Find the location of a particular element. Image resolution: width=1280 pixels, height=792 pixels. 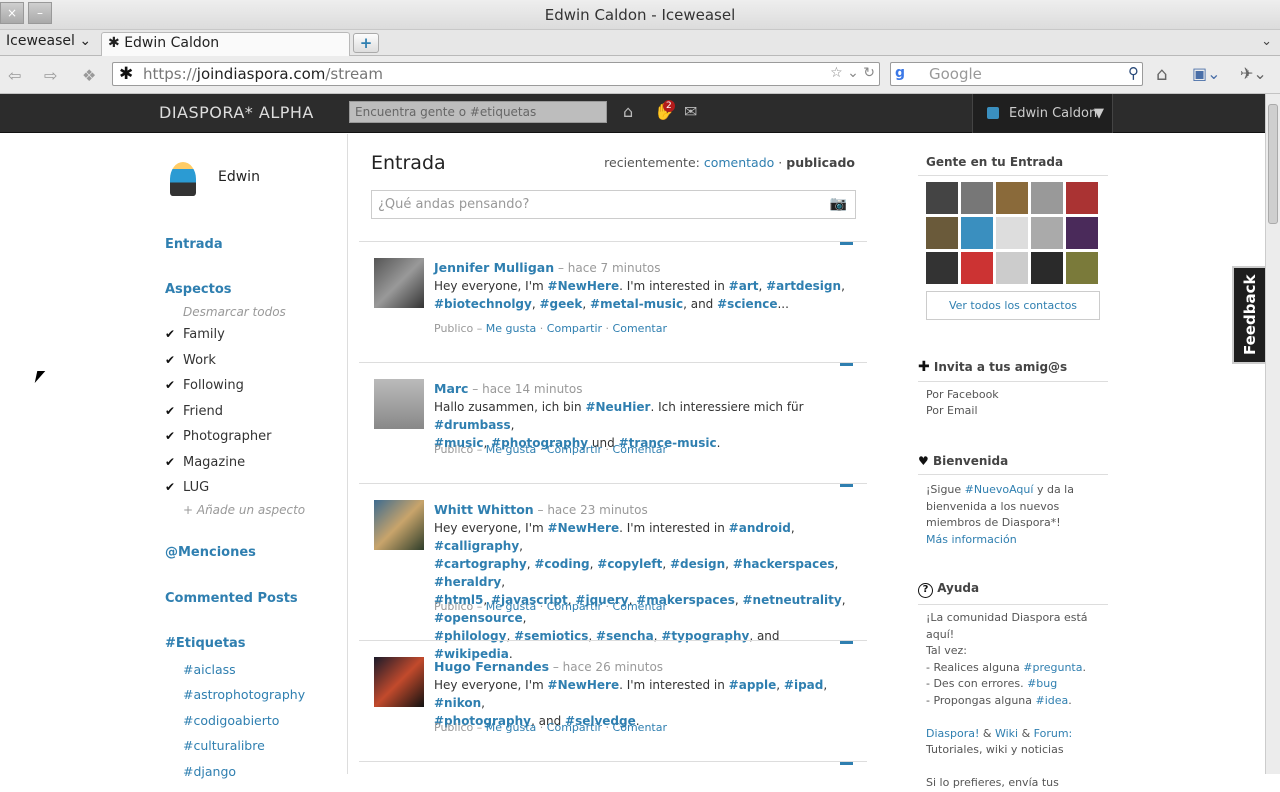

followed-tag: #culturalibre is located at coordinates (224, 745).